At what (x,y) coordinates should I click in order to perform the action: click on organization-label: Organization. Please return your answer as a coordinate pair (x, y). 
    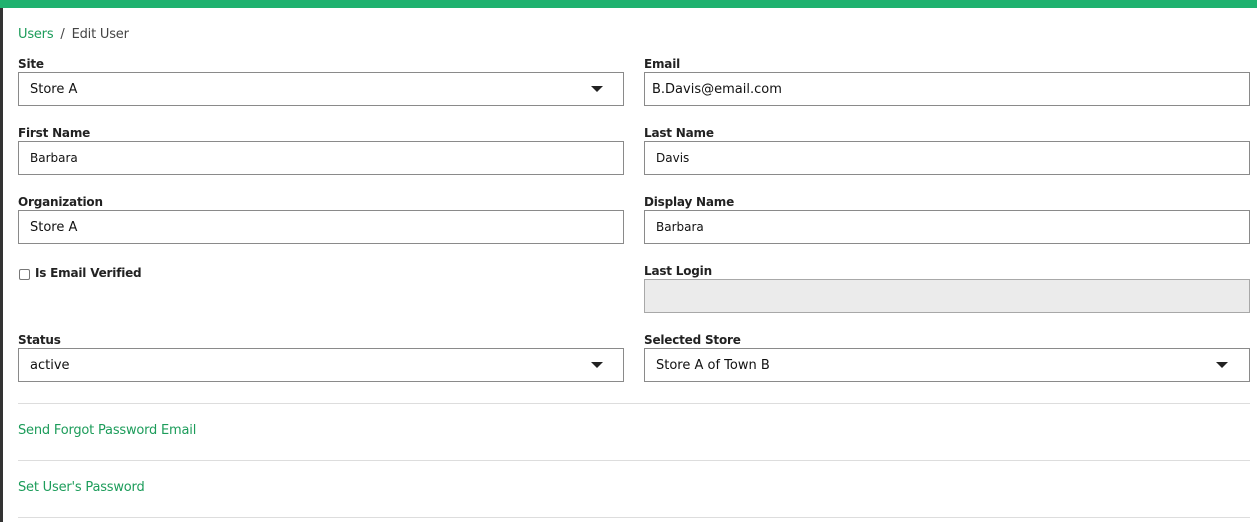
    Looking at the image, I should click on (60, 202).